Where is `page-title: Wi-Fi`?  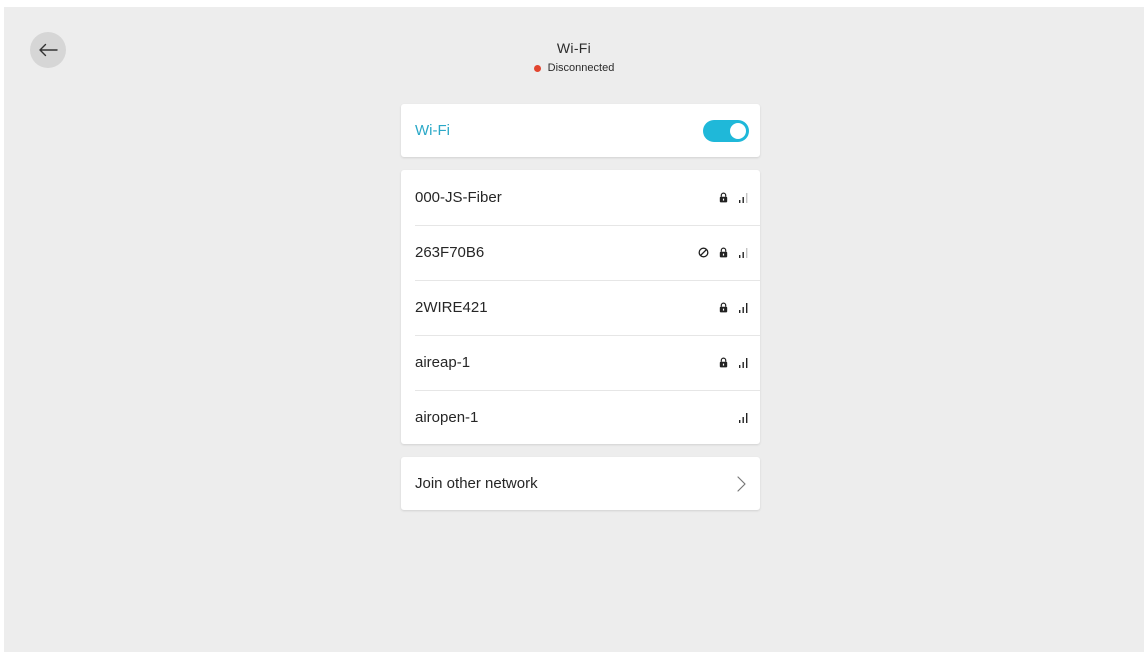 page-title: Wi-Fi is located at coordinates (574, 48).